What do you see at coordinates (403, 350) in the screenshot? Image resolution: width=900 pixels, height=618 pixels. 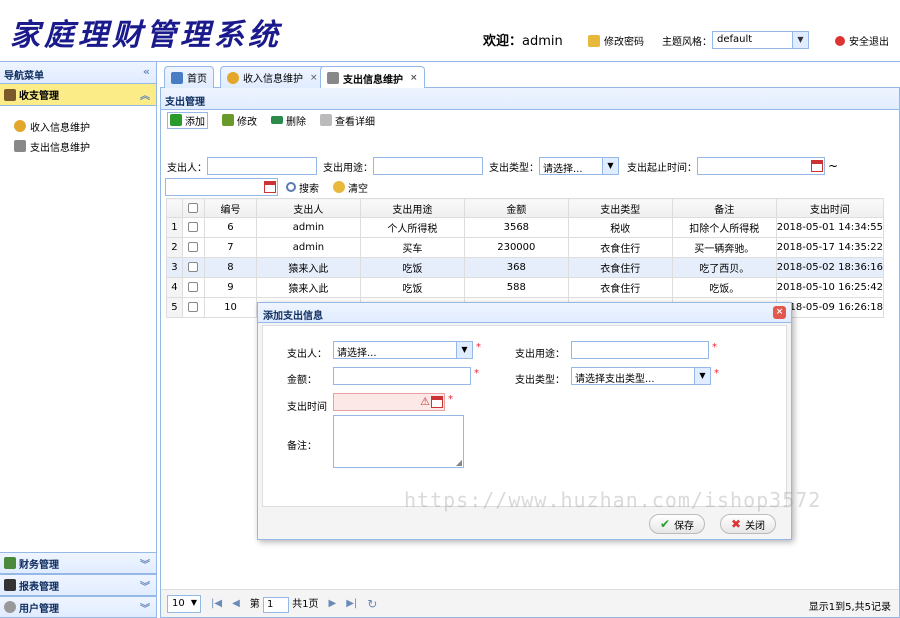 I see `payer-select: 请选择... ▼` at bounding box center [403, 350].